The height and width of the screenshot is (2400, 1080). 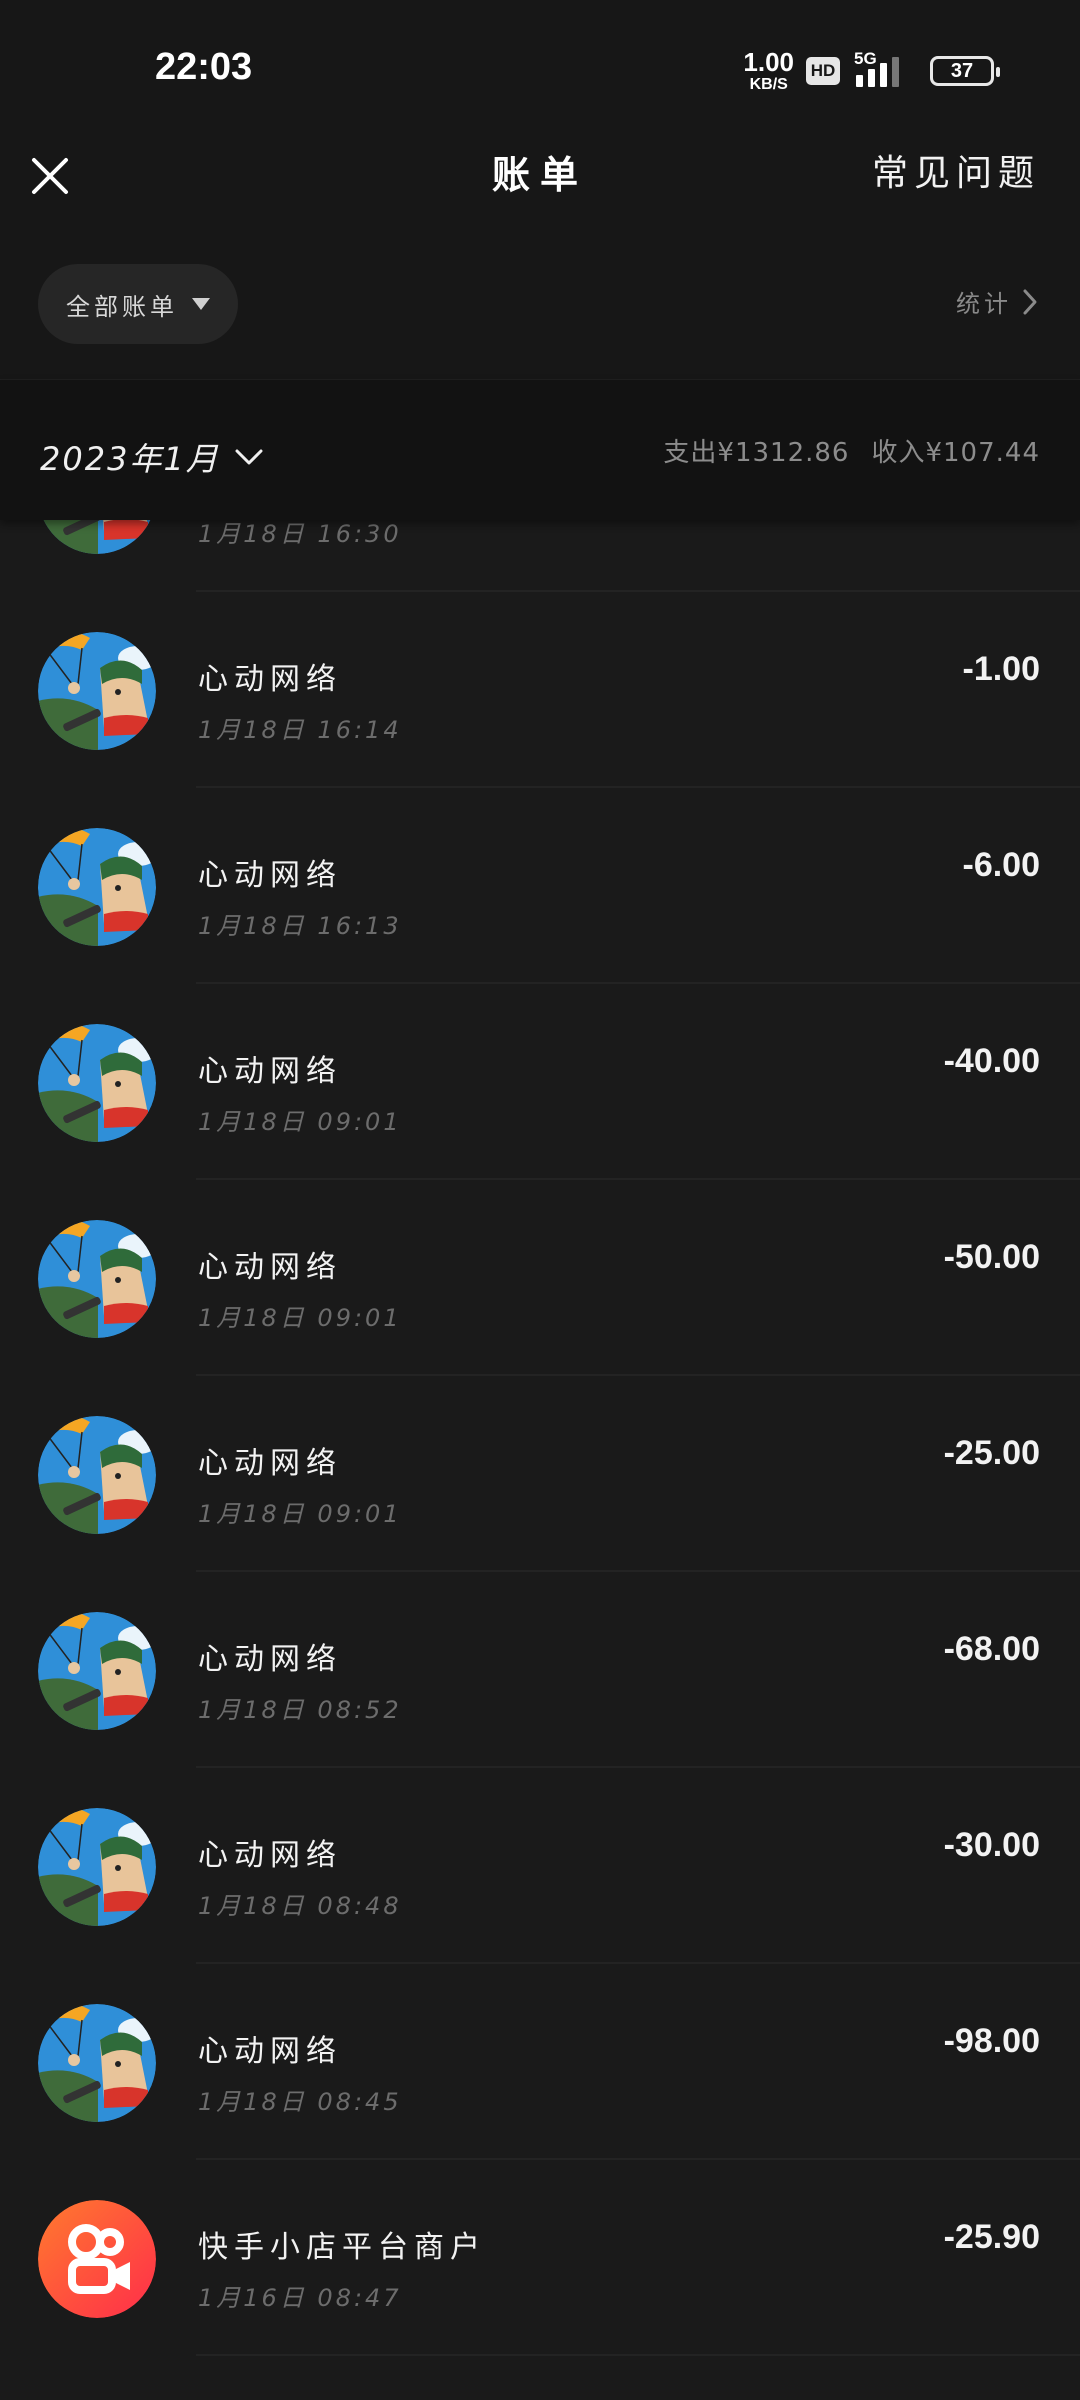 What do you see at coordinates (1030, 301) in the screenshot?
I see `chevron-right-icon` at bounding box center [1030, 301].